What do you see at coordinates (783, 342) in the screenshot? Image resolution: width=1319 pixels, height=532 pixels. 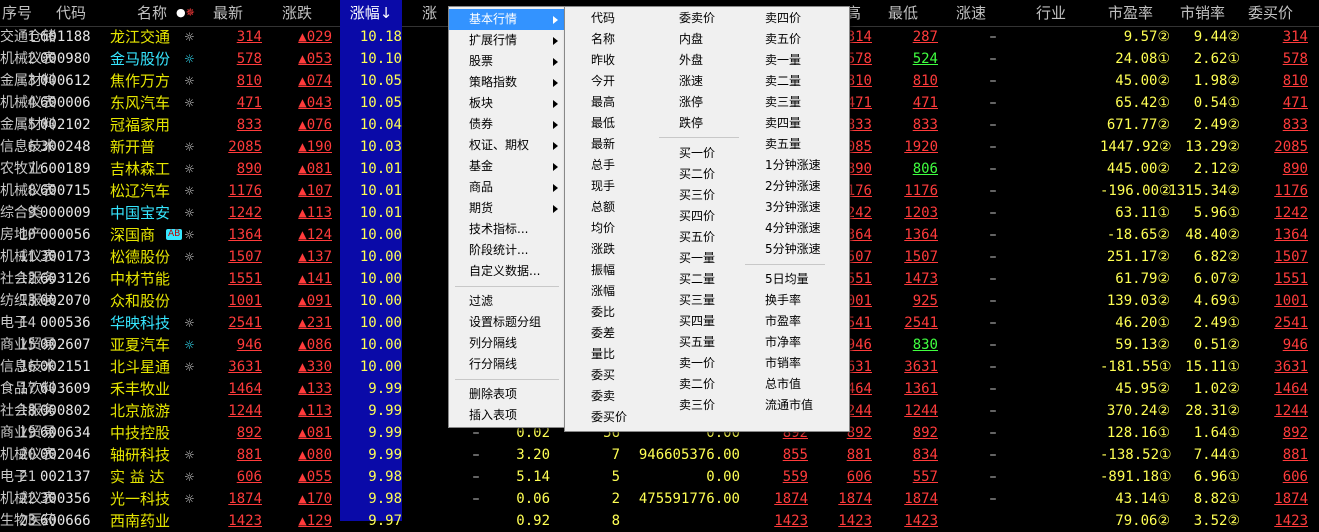 I see `submenu-item: 市净率` at bounding box center [783, 342].